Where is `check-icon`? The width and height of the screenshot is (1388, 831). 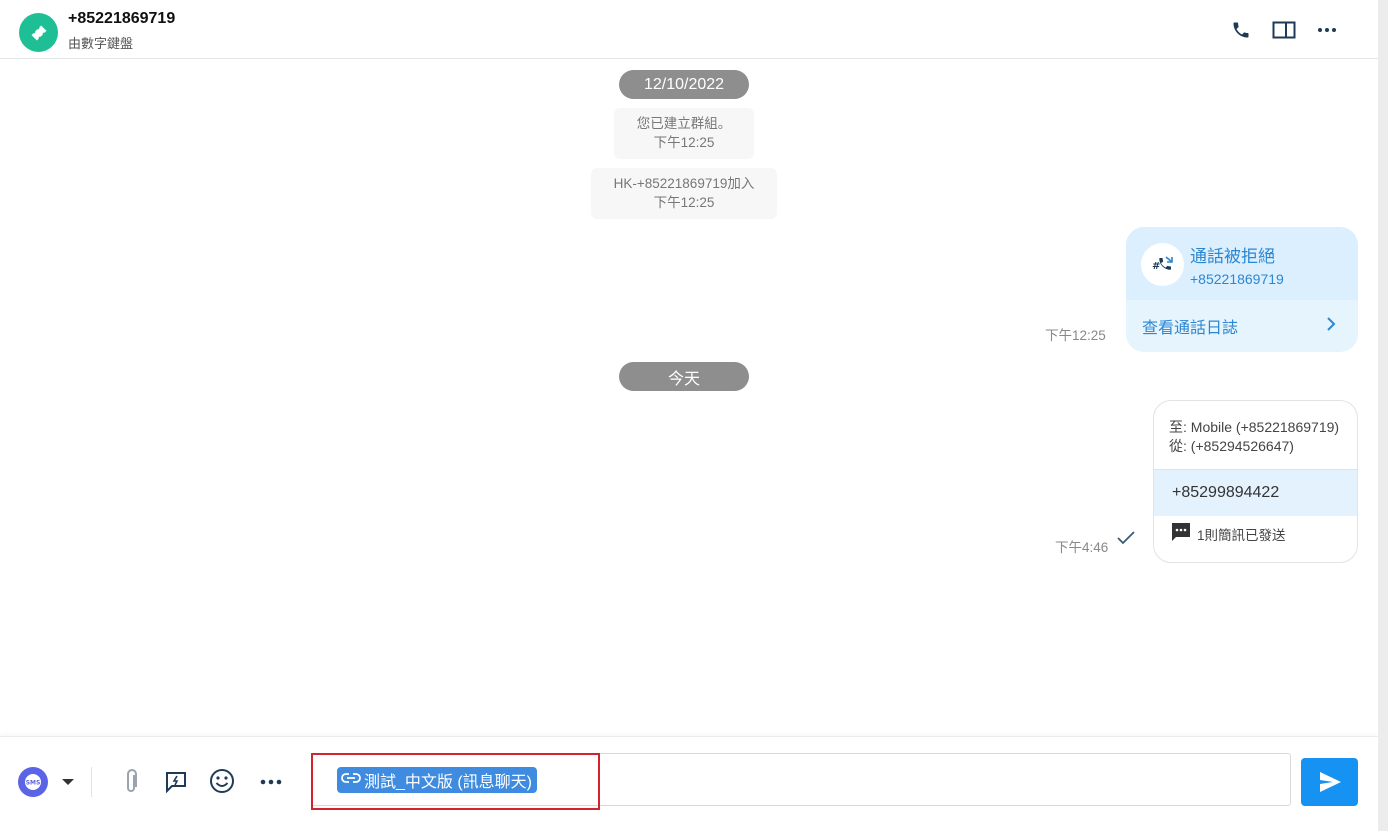
check-icon is located at coordinates (1126, 538).